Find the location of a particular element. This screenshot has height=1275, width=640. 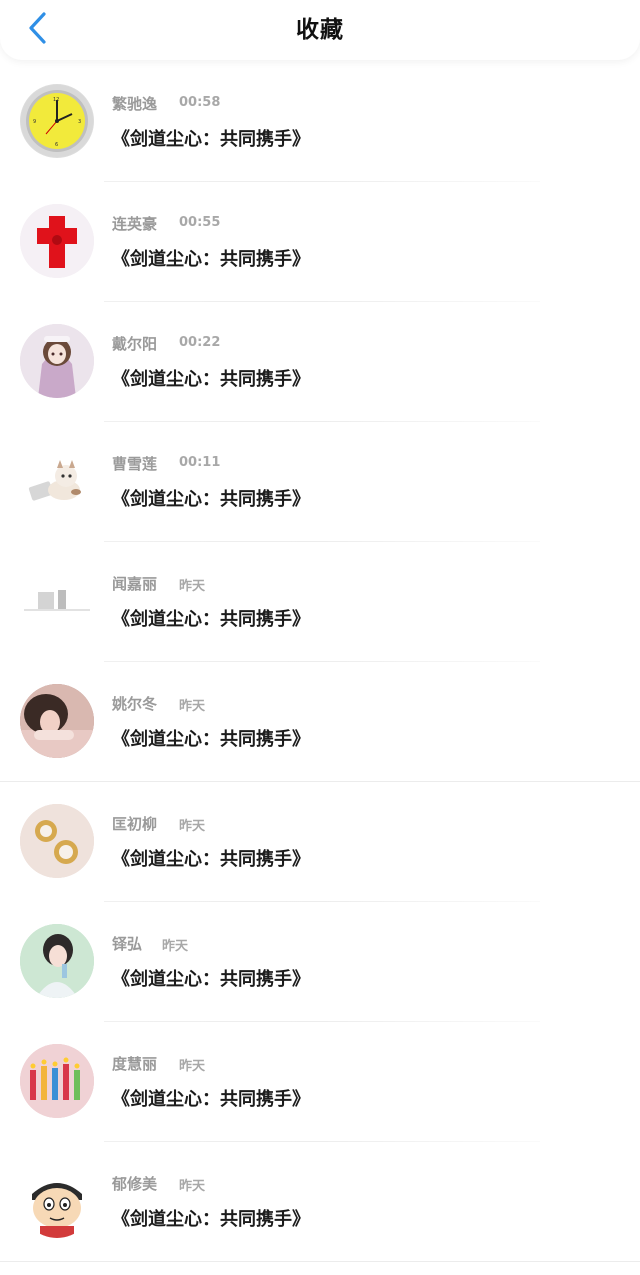

list-item: 闻嘉丽 昨天 《剑道尘心：共同携手》 is located at coordinates (320, 602).